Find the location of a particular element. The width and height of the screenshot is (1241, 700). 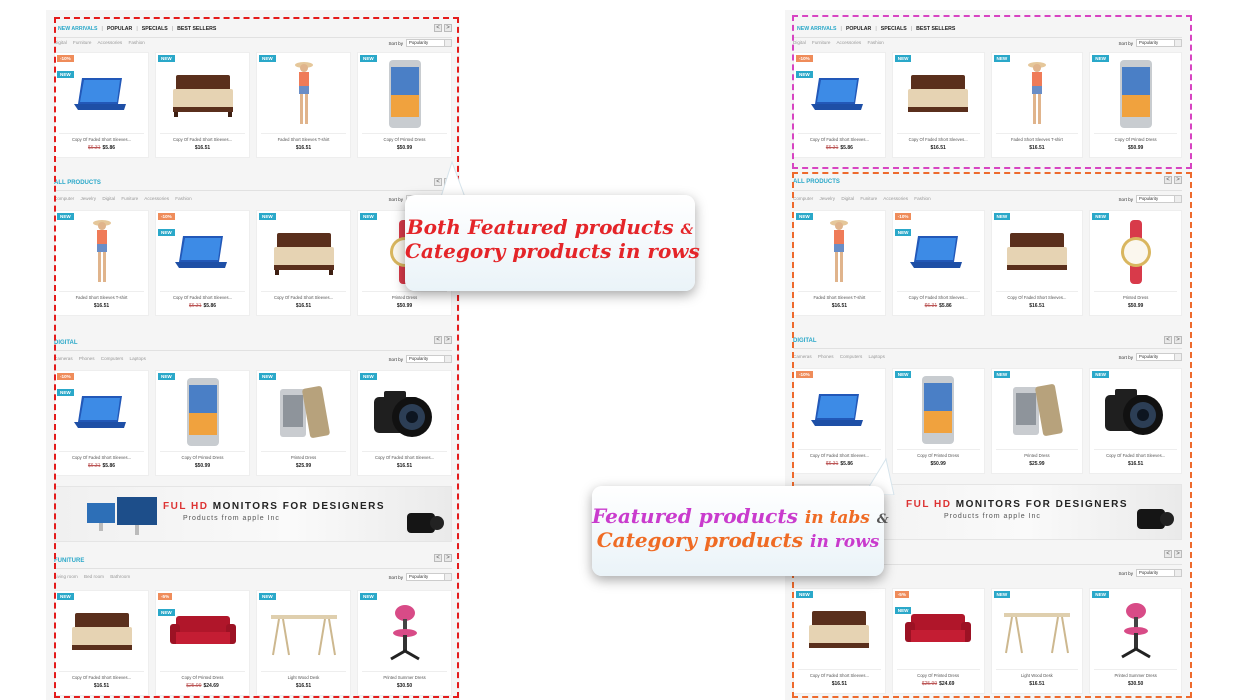

tab-popular: POPULAR is located at coordinates (119, 29).